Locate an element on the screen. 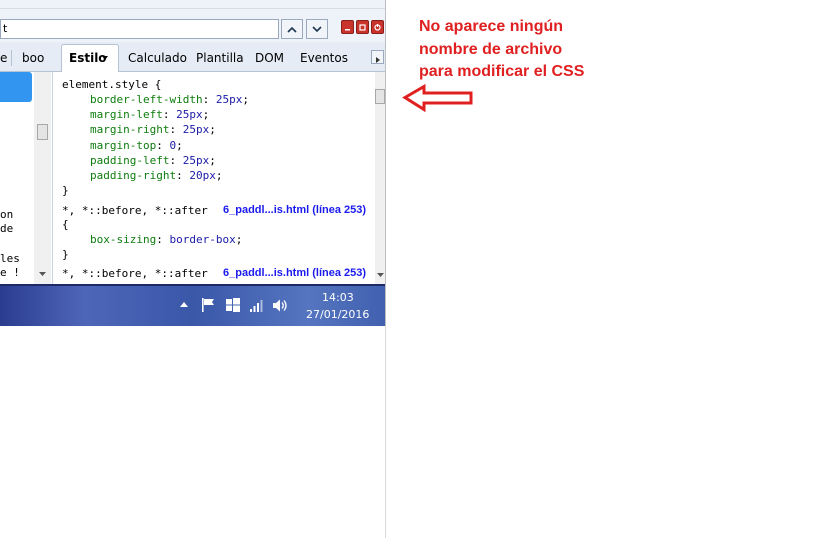 The image size is (827, 538). html-text-line: on is located at coordinates (7, 214).